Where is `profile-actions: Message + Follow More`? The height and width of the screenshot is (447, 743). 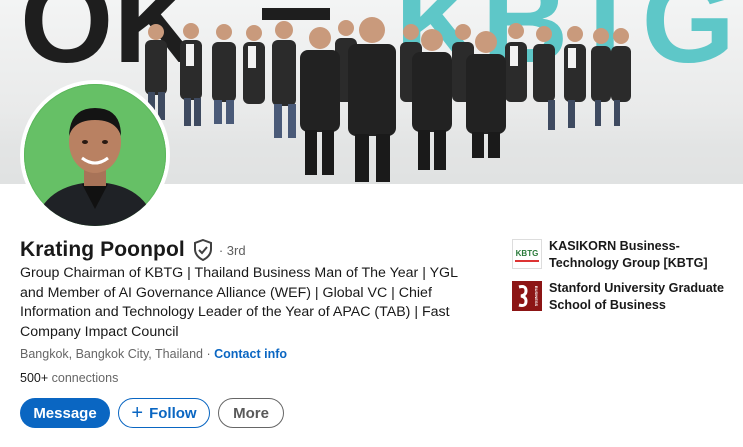 profile-actions: Message + Follow More is located at coordinates (152, 413).